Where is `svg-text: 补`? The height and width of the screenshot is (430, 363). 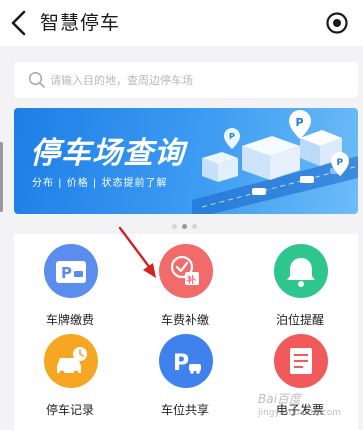
svg-text: 补 is located at coordinates (191, 280).